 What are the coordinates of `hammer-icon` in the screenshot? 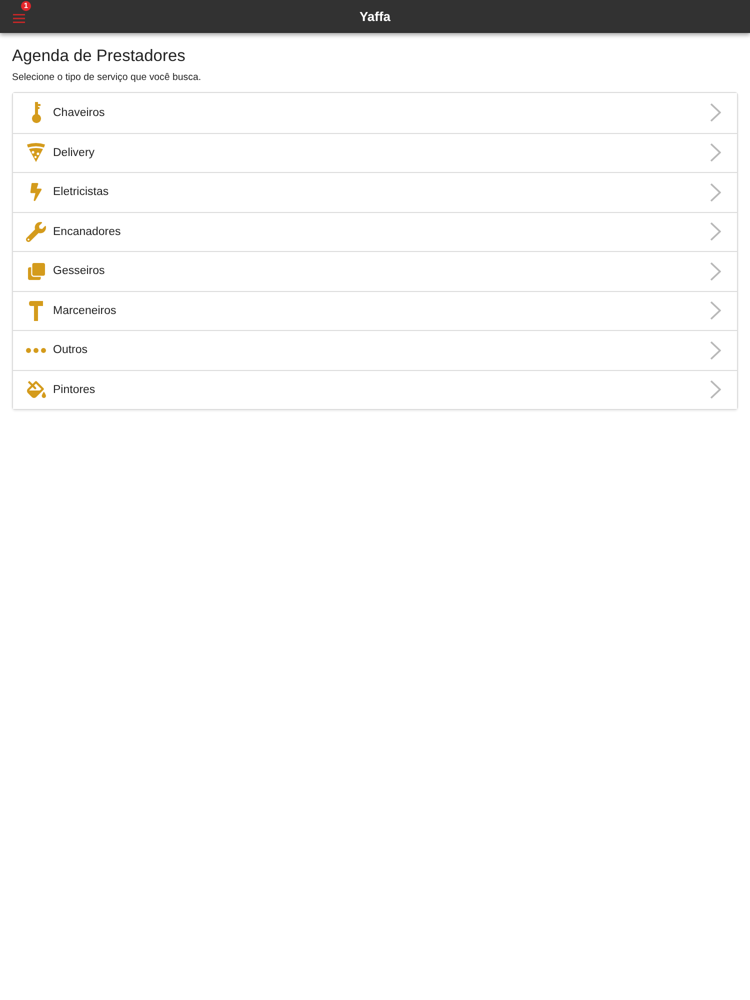 It's located at (36, 310).